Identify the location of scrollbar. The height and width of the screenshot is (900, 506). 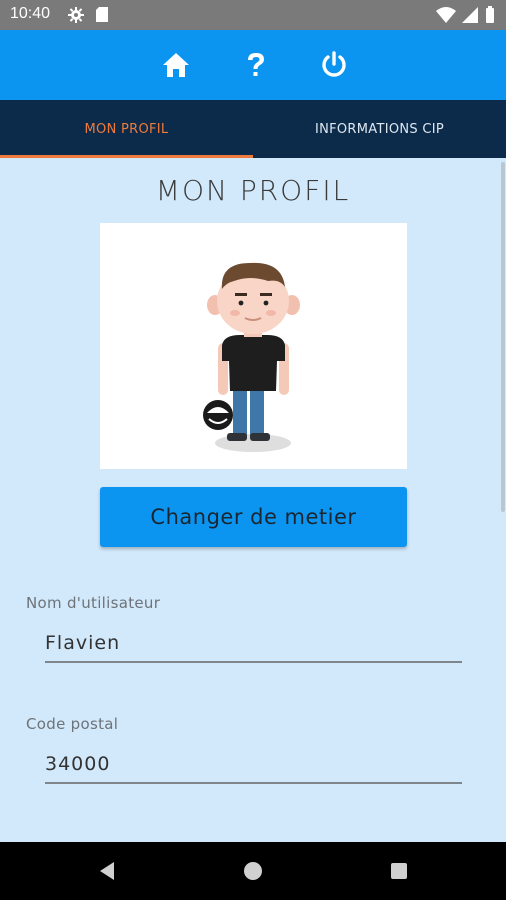
(503, 337).